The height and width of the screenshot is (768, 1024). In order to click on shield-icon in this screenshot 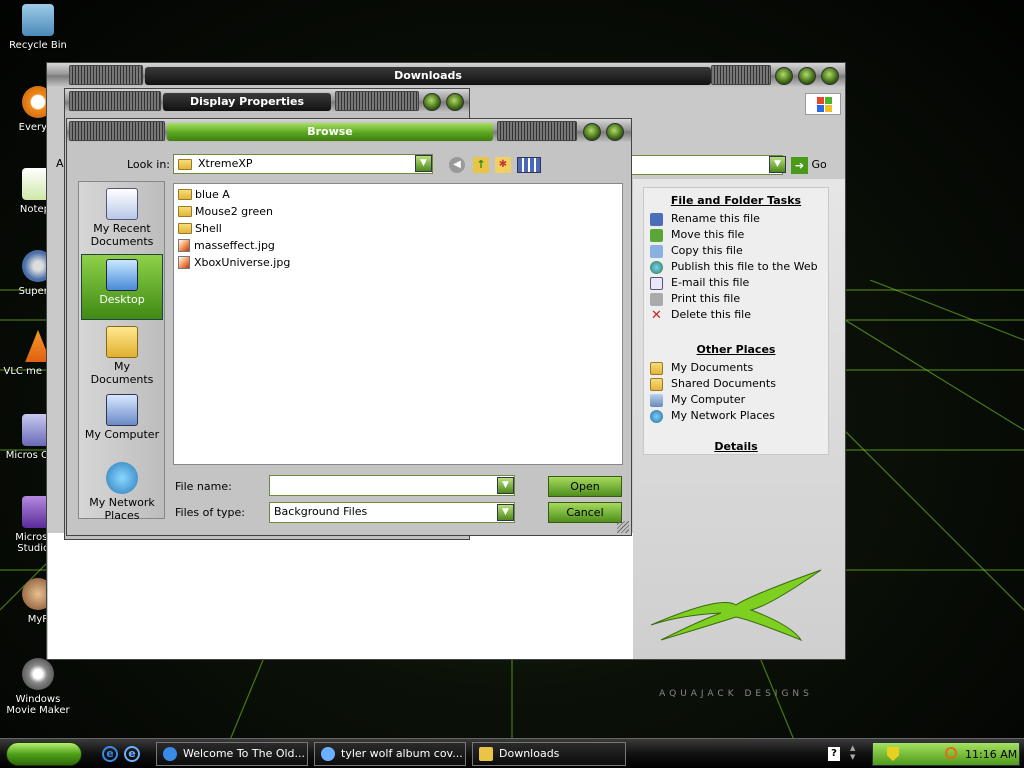, I will do `click(893, 754)`.